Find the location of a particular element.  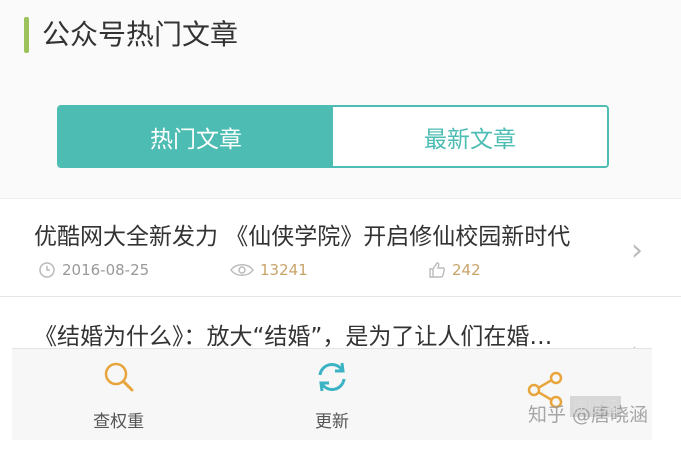

chevron-right-icon: › is located at coordinates (637, 250).